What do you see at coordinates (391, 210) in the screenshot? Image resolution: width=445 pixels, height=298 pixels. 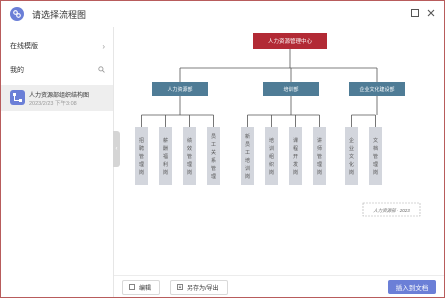 I see `chart-note-label: 人力资源部 · 2023` at bounding box center [391, 210].